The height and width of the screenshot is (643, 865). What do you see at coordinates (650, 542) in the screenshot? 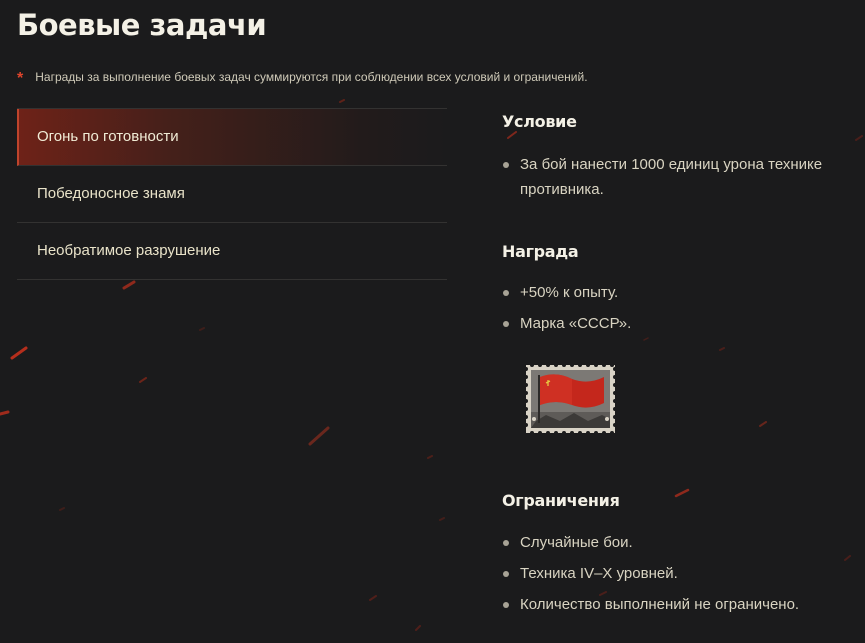
I see `restriction-item: Случайные бои.` at bounding box center [650, 542].